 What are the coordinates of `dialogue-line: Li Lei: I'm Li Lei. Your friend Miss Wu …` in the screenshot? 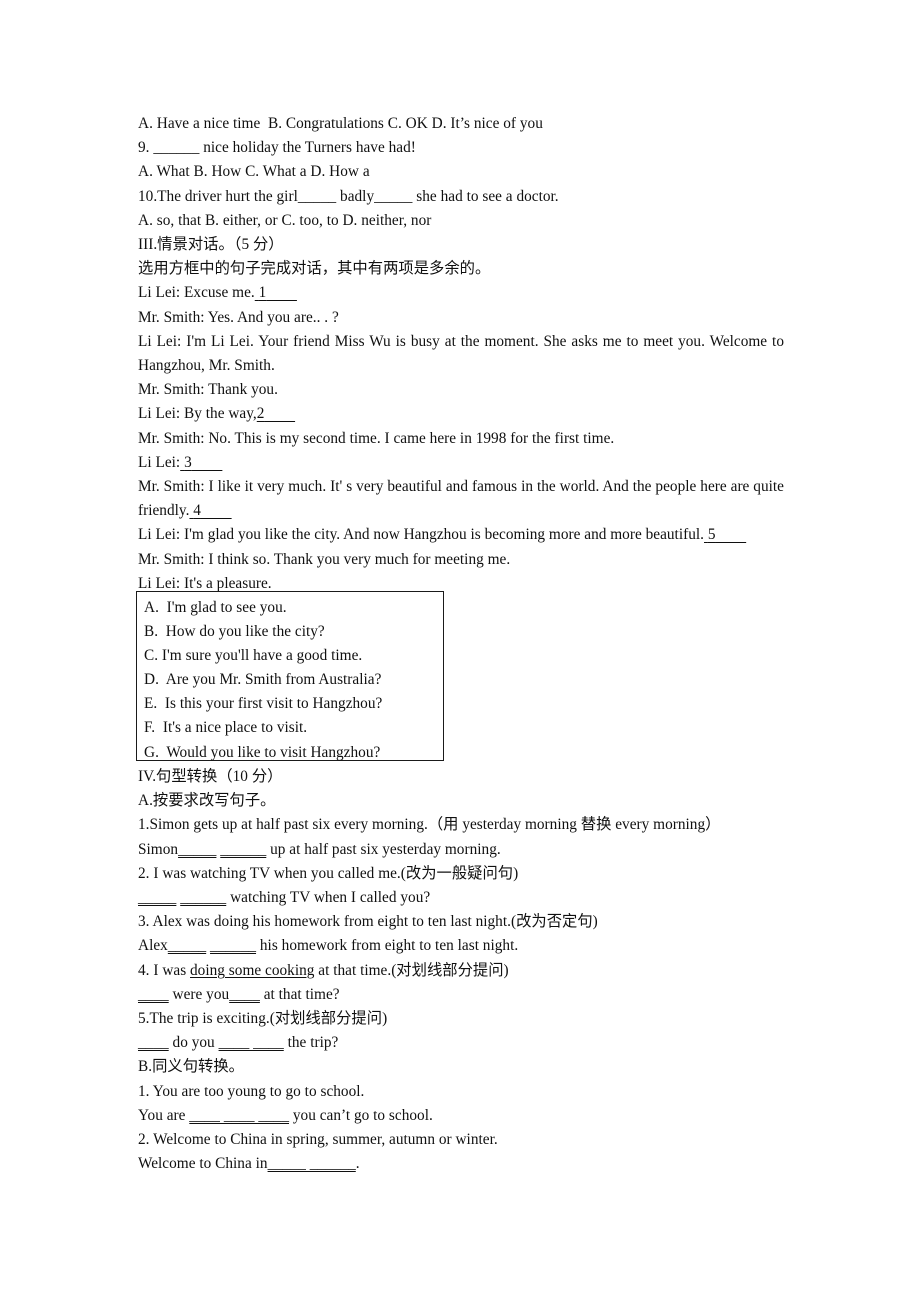 It's located at (461, 354).